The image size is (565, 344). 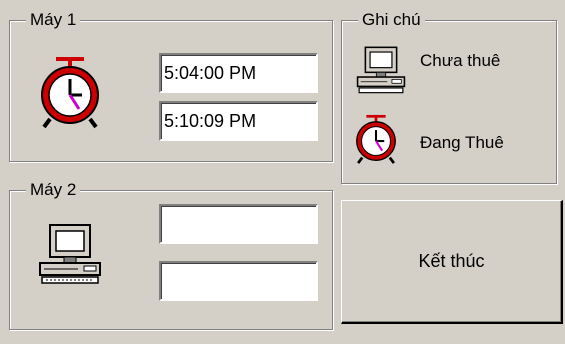 I want to click on machine2-start-time-field, so click(x=238, y=224).